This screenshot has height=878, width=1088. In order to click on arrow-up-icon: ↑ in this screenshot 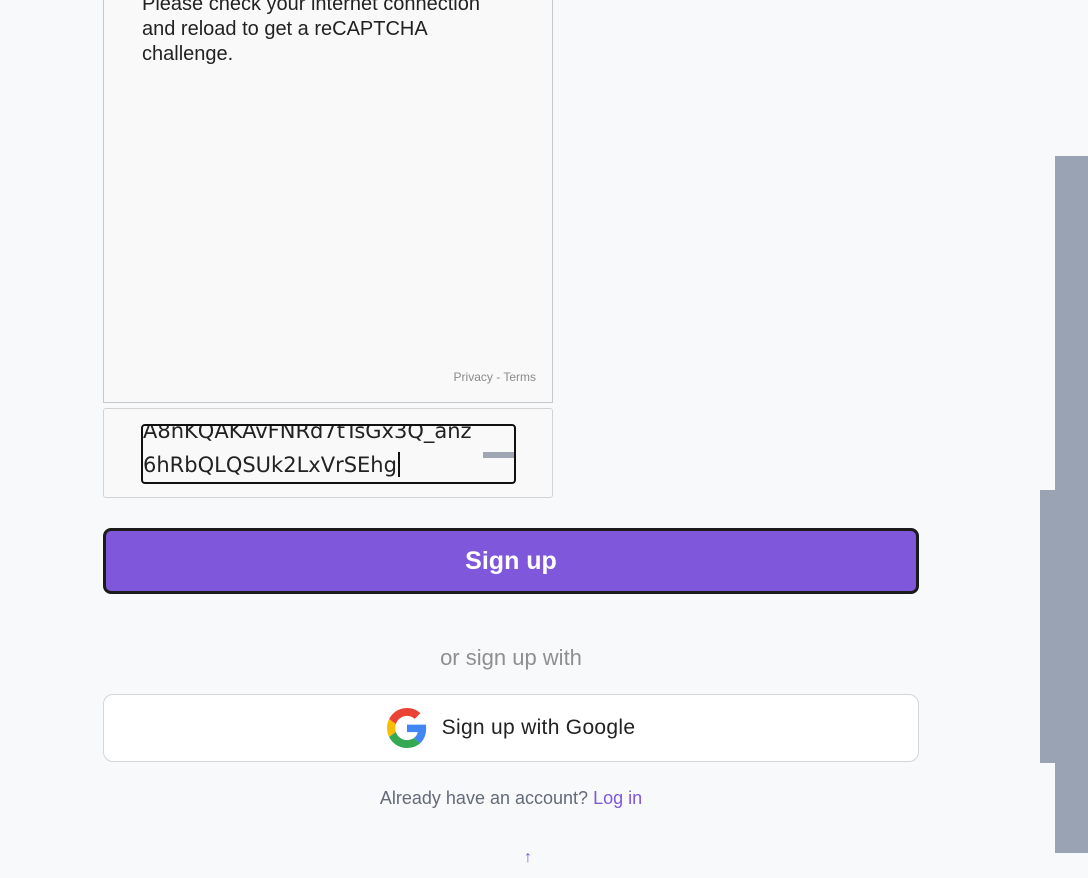, I will do `click(528, 858)`.